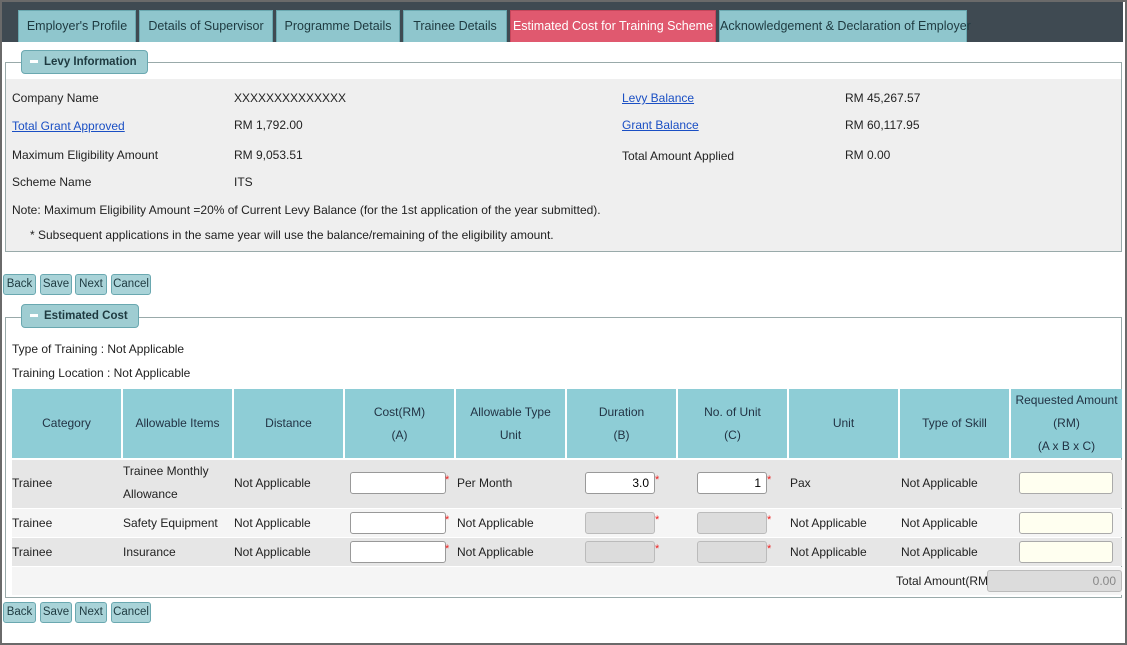  What do you see at coordinates (1054, 581) in the screenshot?
I see `total-amount-field` at bounding box center [1054, 581].